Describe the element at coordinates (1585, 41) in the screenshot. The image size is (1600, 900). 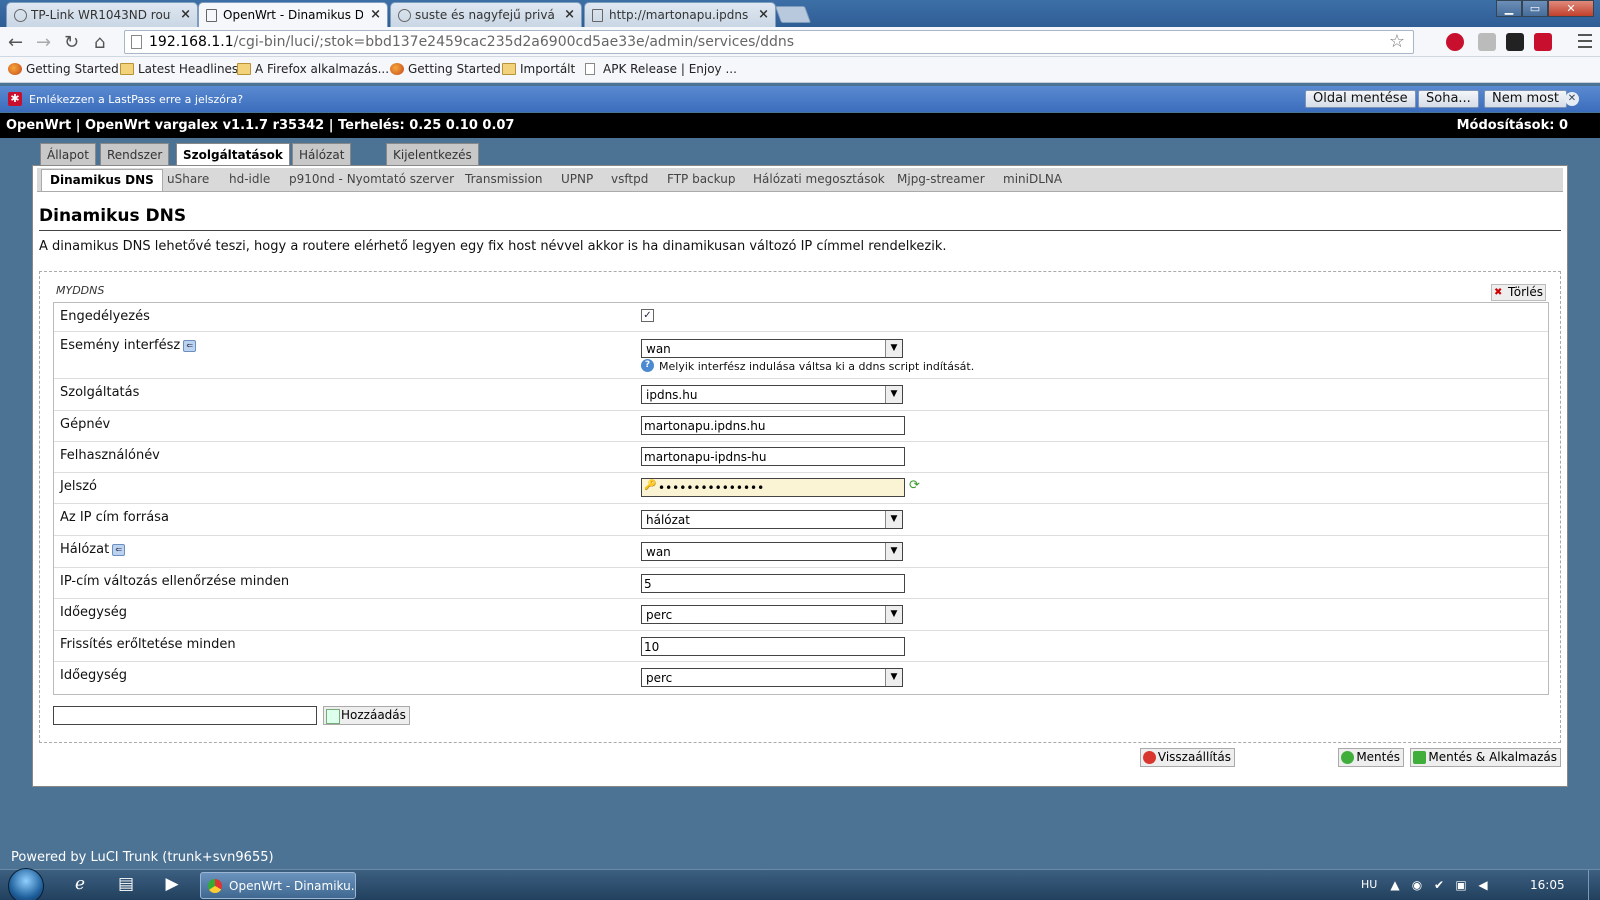
I see `menu-icon` at that location.